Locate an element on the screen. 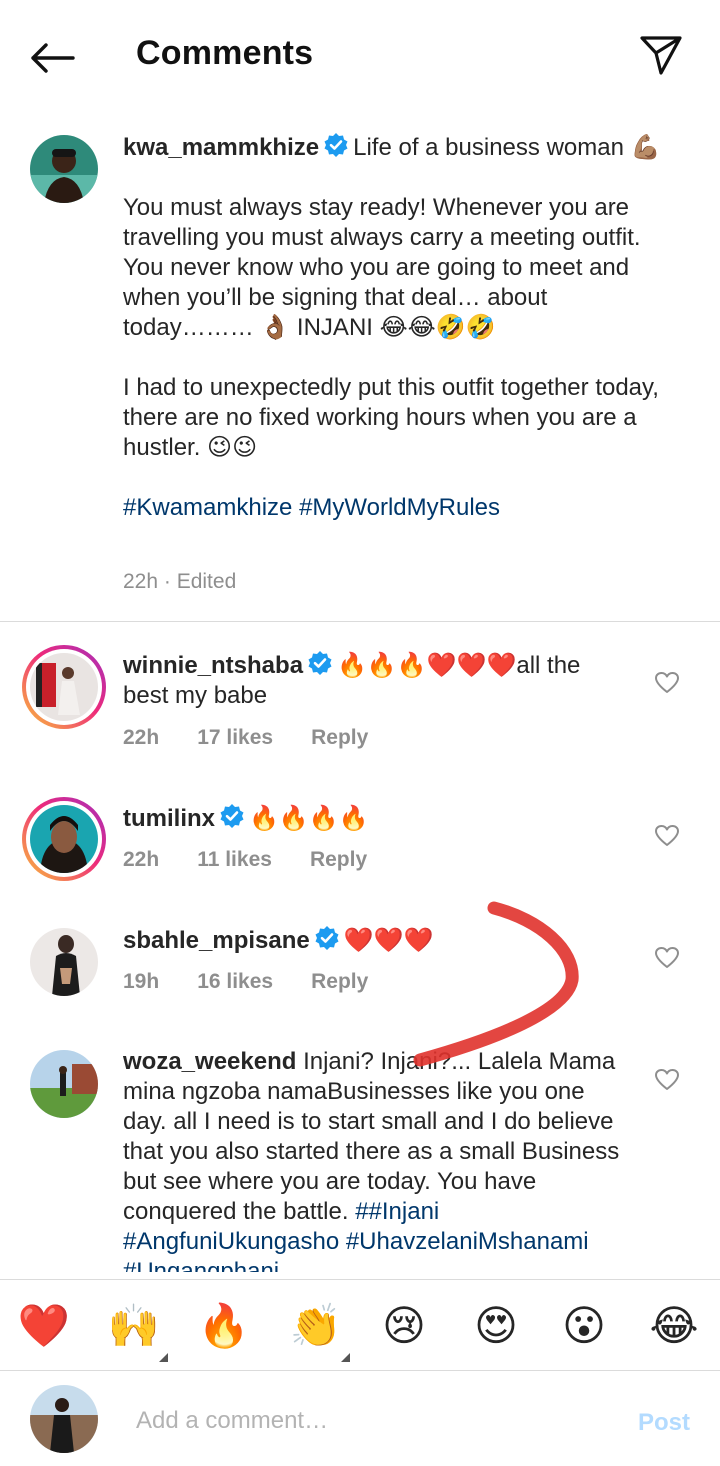 Image resolution: width=720 pixels, height=1466 pixels. emoji-crying-button: 😢 is located at coordinates (404, 1326).